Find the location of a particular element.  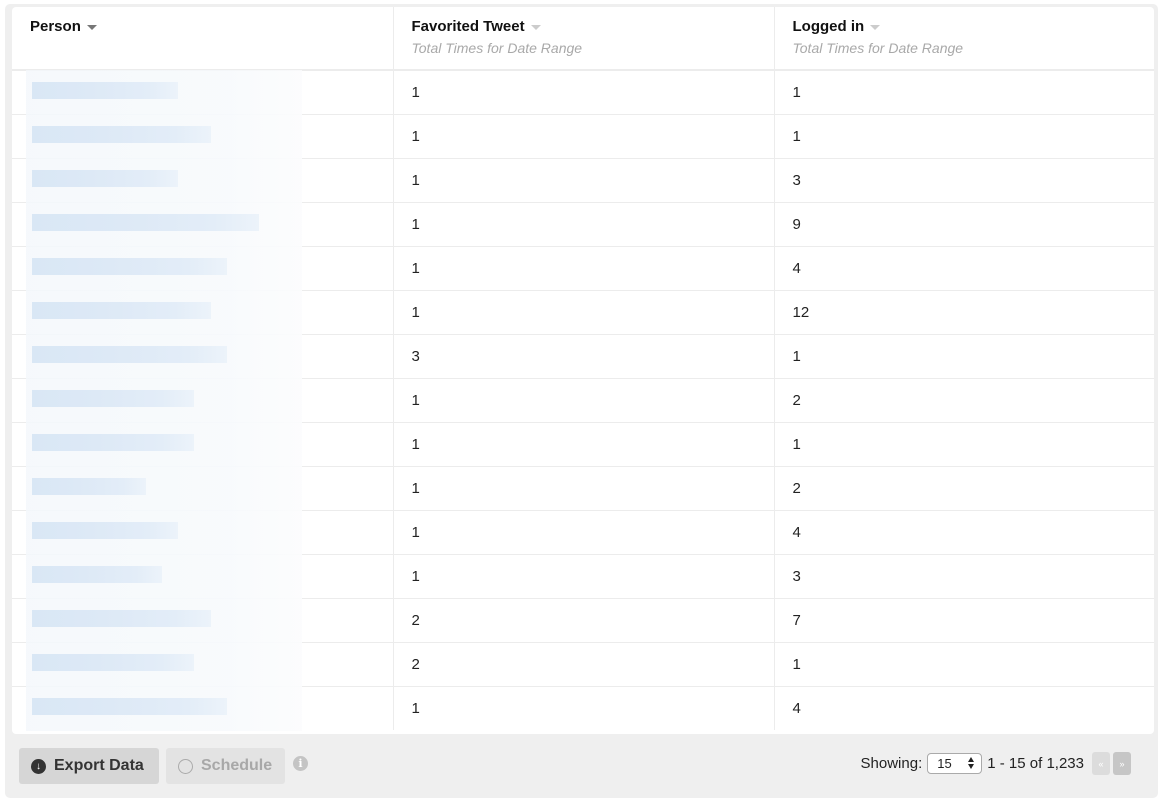

table-row: 31 is located at coordinates (583, 356).